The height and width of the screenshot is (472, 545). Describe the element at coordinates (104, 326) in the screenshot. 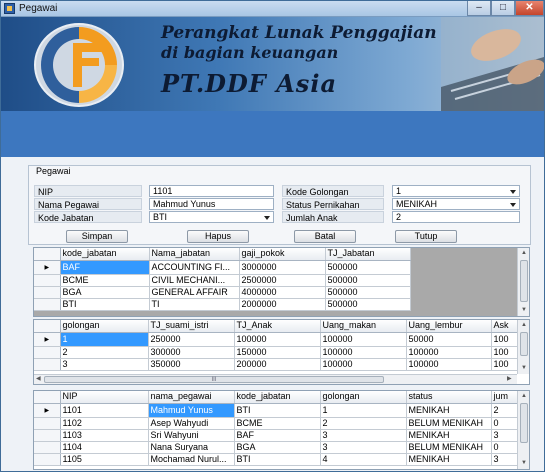

I see `column-header: golongan` at that location.